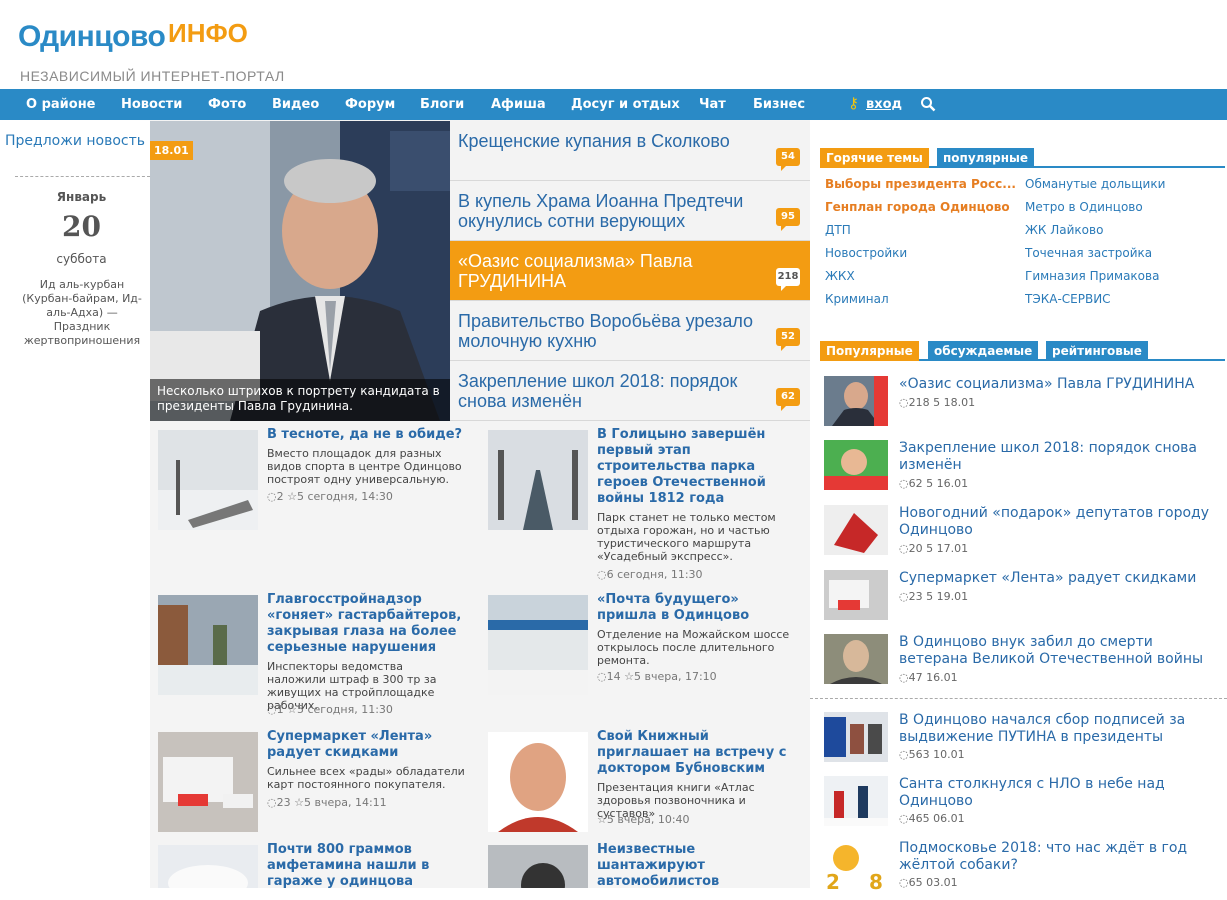 The height and width of the screenshot is (900, 1227). Describe the element at coordinates (884, 104) in the screenshot. I see `login-link: вход` at that location.